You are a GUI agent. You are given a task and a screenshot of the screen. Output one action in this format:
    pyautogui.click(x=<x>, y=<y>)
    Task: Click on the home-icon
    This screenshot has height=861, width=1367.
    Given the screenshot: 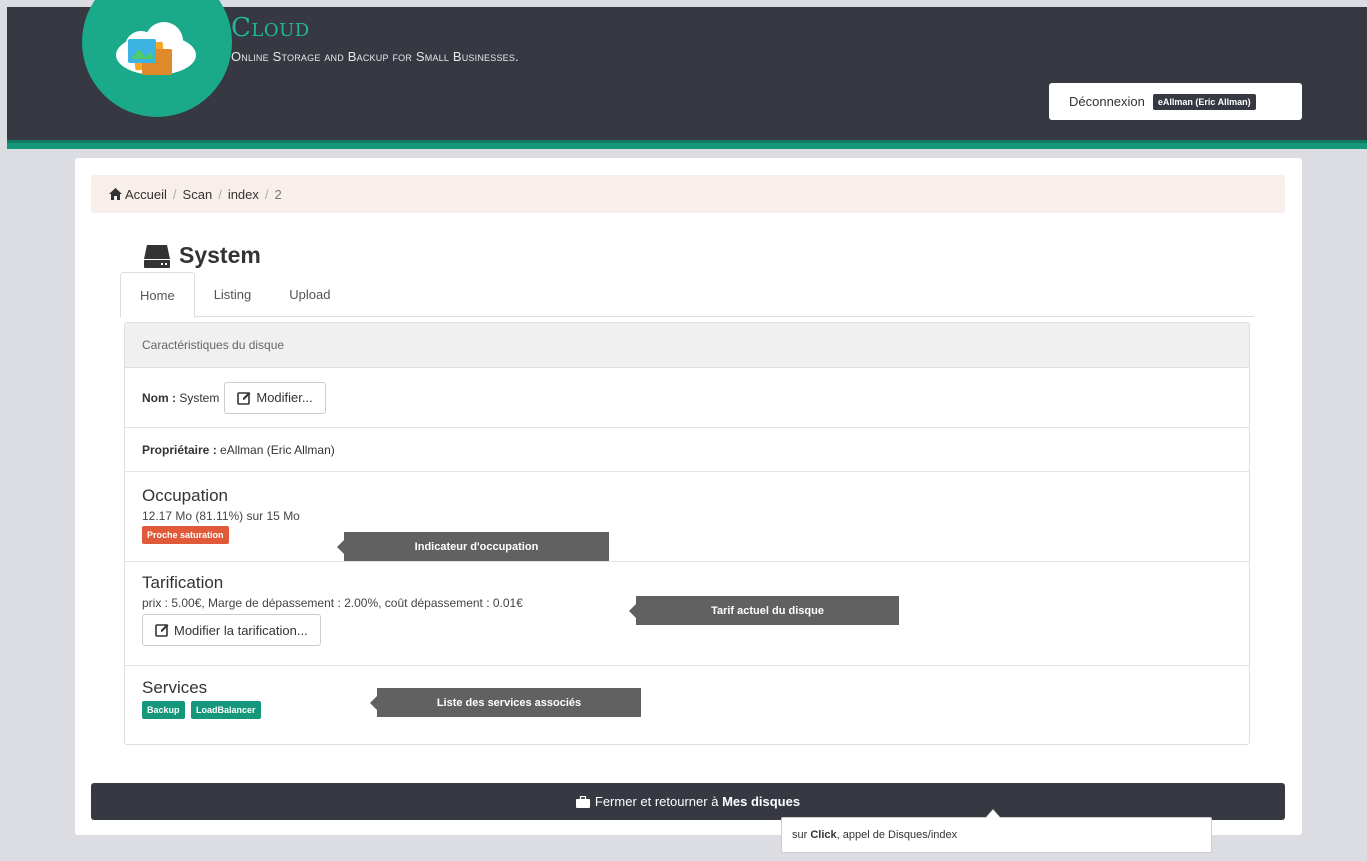 What is the action you would take?
    pyautogui.click(x=115, y=194)
    